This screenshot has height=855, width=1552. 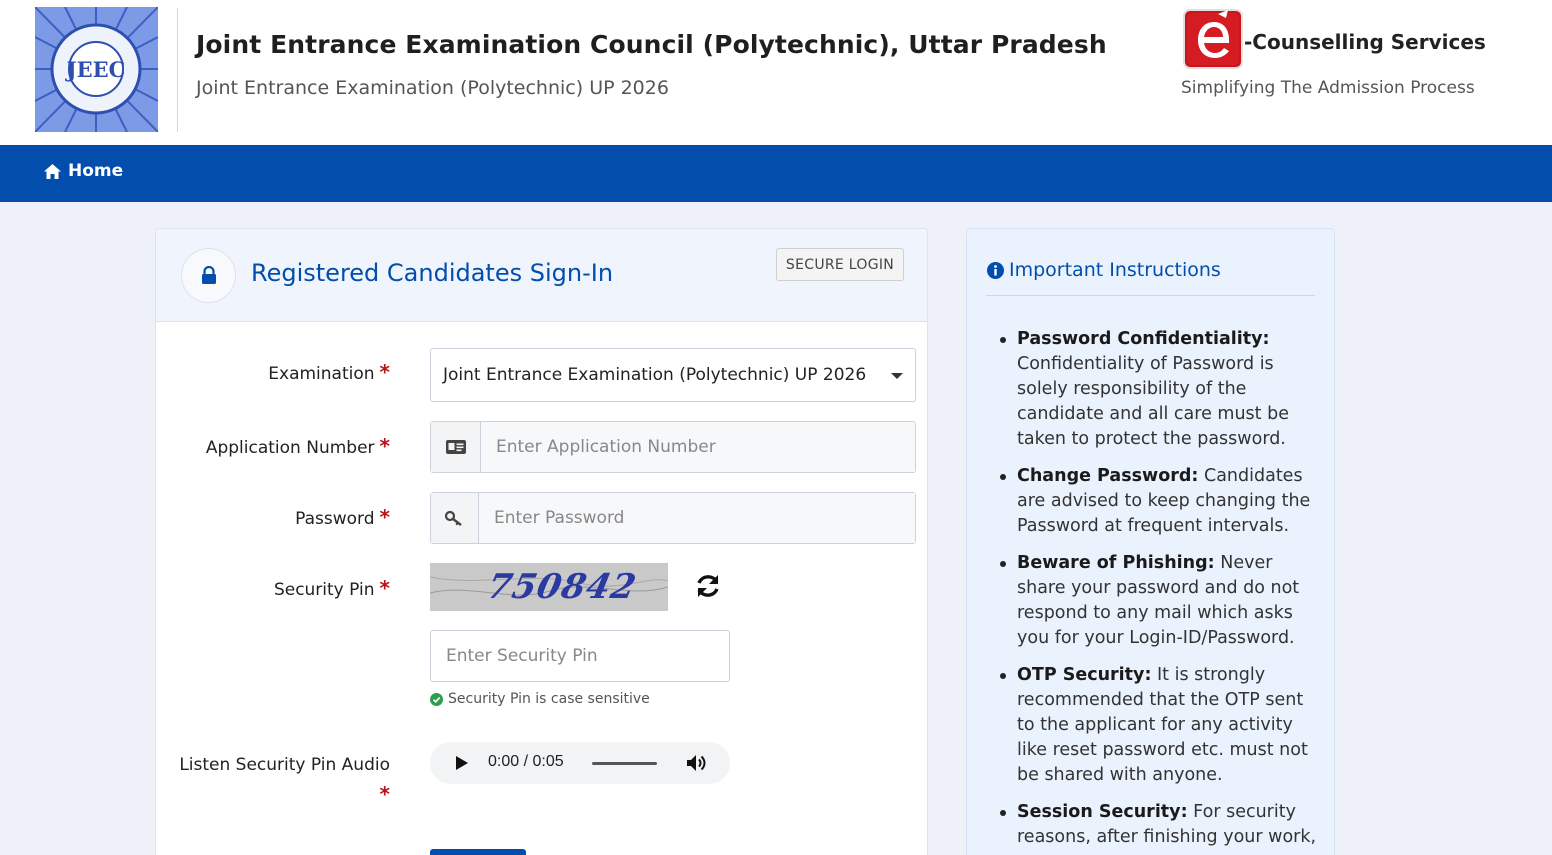 What do you see at coordinates (562, 587) in the screenshot?
I see `captcha-text: 750842` at bounding box center [562, 587].